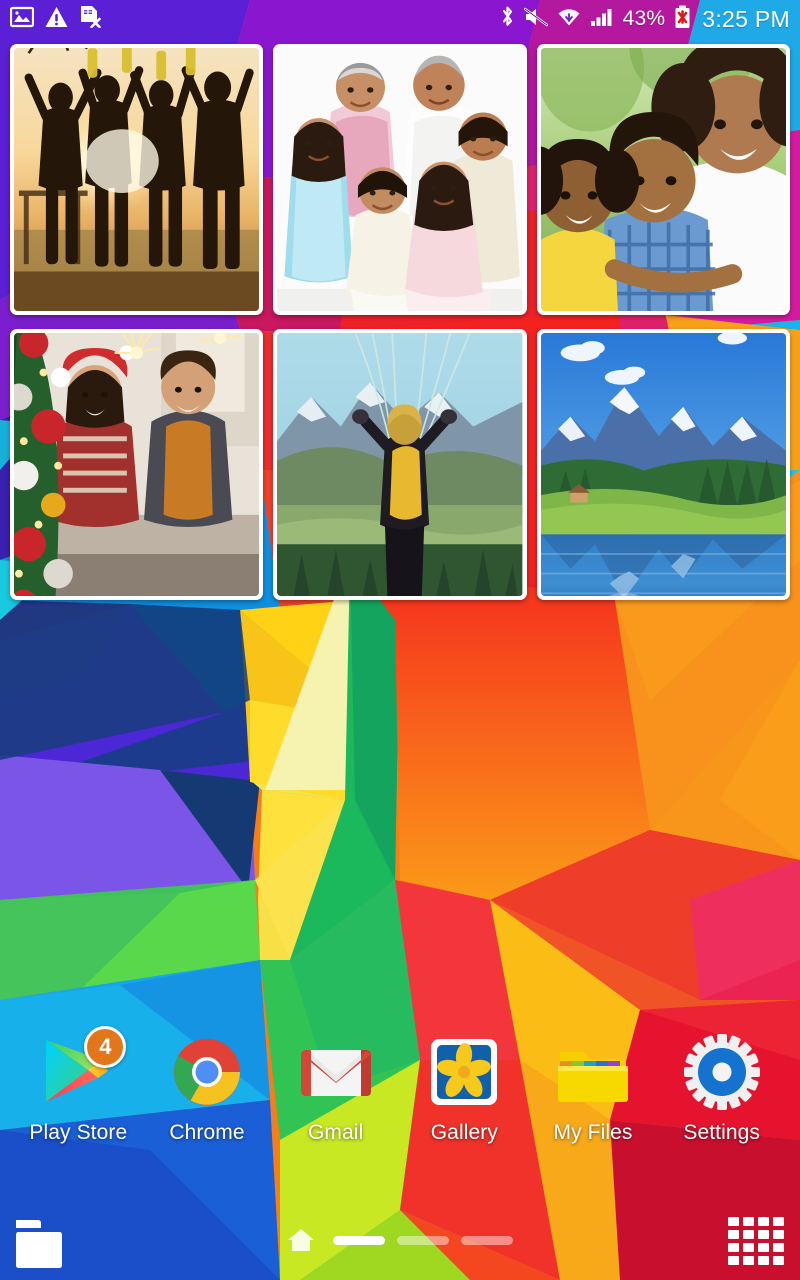 Image resolution: width=800 pixels, height=1280 pixels. I want to click on warning-icon, so click(56, 19).